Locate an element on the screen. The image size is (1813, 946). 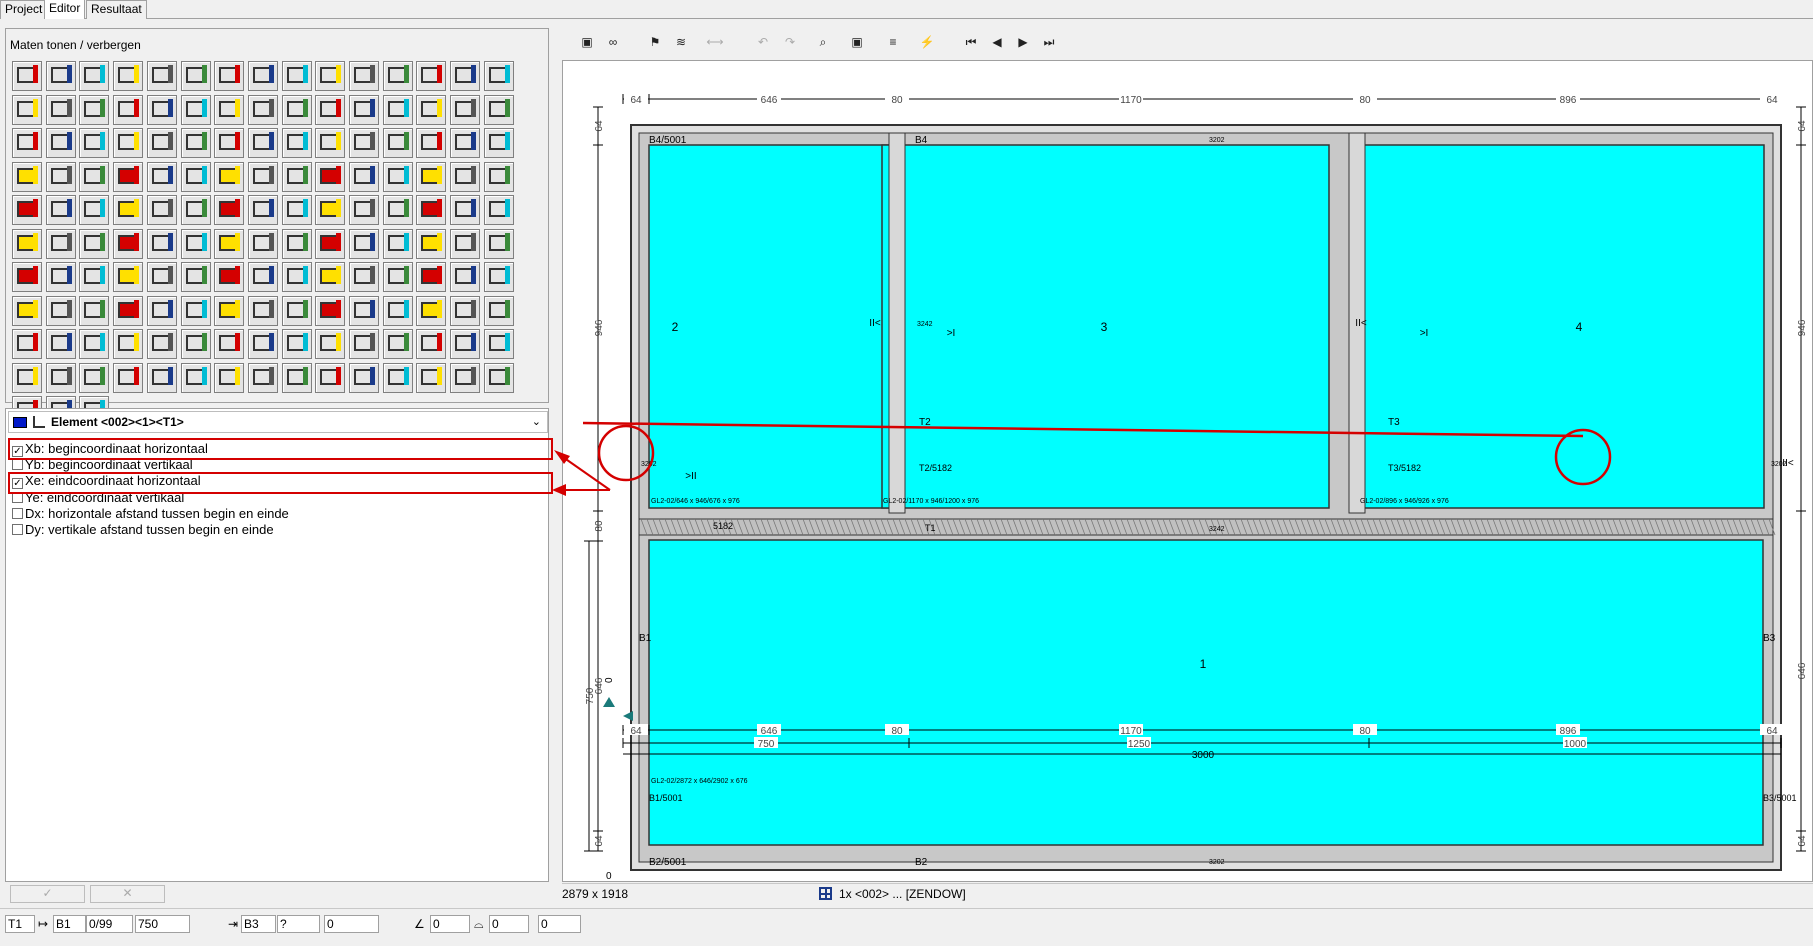
confirm-button: ✓ is located at coordinates (47, 894).